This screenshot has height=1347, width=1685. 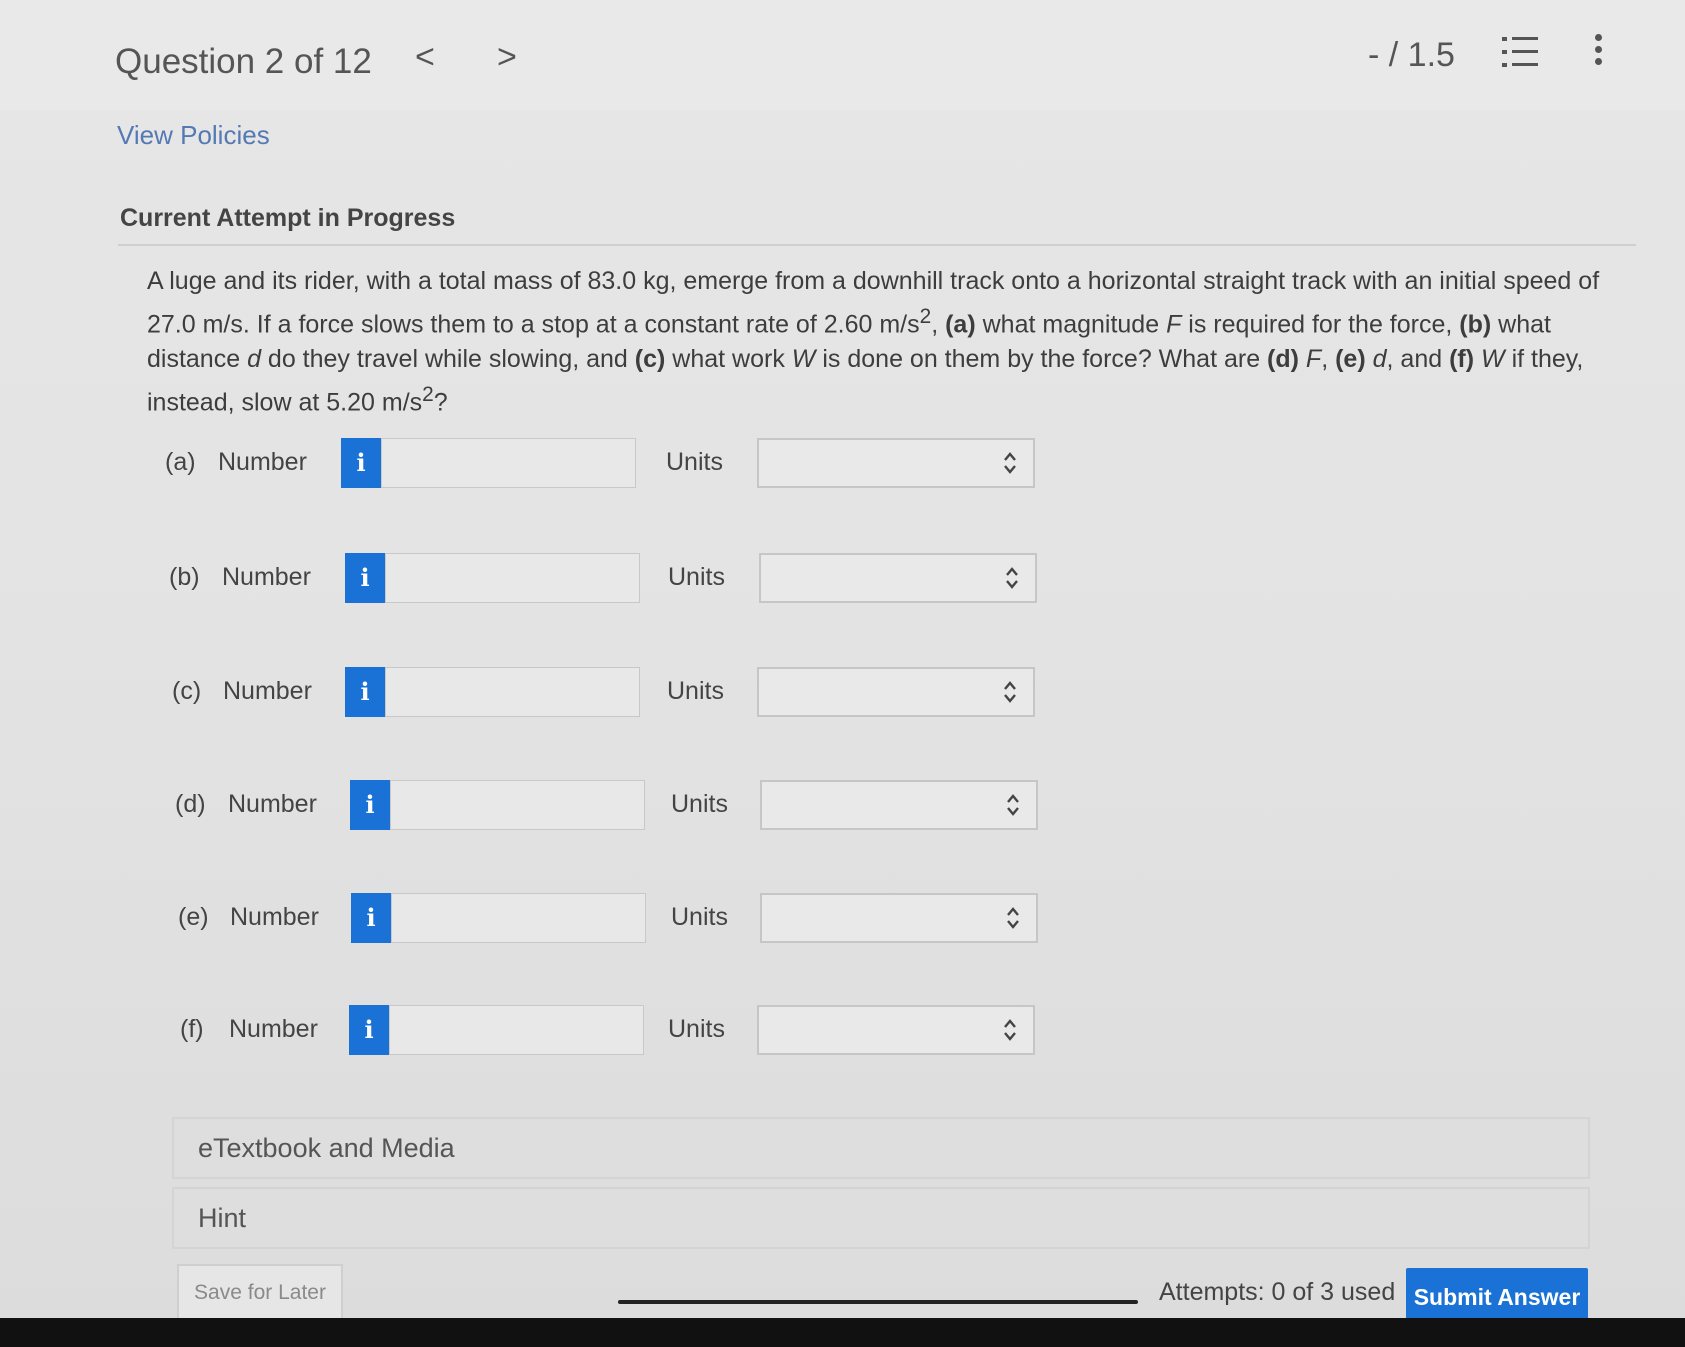 What do you see at coordinates (1277, 1292) in the screenshot?
I see `attempts-counter: Attempts: 0 of 3 used` at bounding box center [1277, 1292].